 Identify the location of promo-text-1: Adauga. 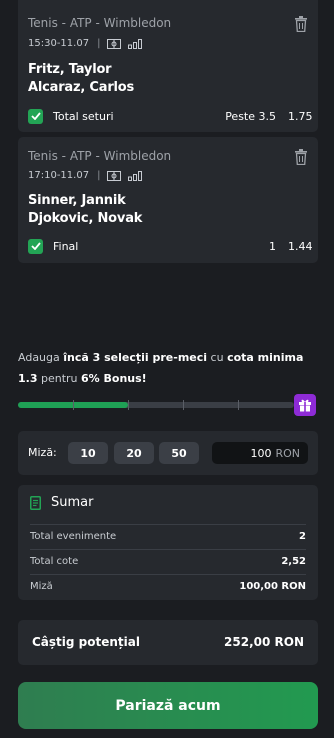
(41, 357).